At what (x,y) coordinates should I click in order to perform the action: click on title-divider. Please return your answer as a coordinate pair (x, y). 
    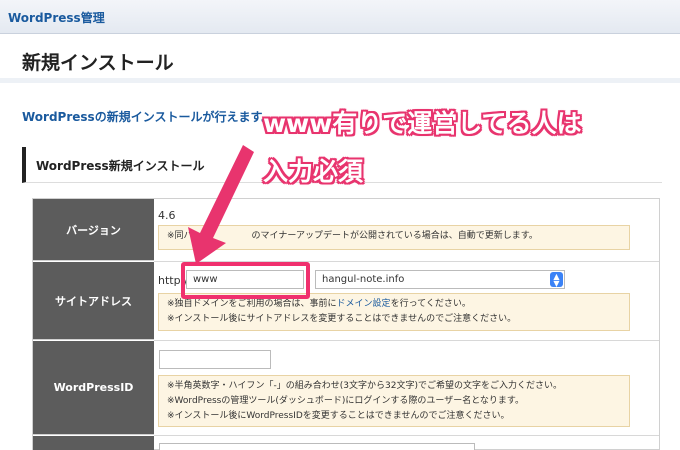
    Looking at the image, I should click on (340, 80).